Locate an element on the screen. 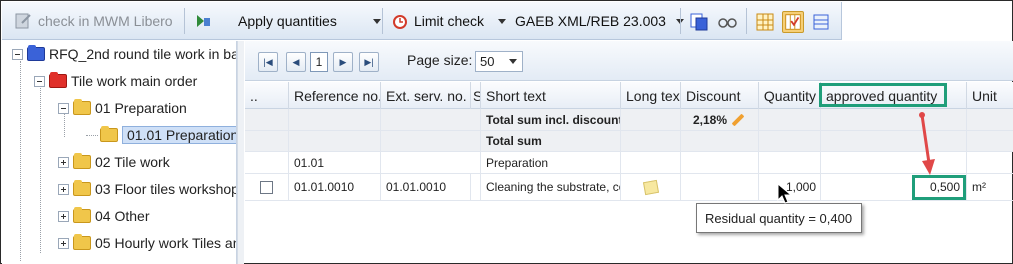 The width and height of the screenshot is (1013, 264). col-s: S is located at coordinates (476, 95).